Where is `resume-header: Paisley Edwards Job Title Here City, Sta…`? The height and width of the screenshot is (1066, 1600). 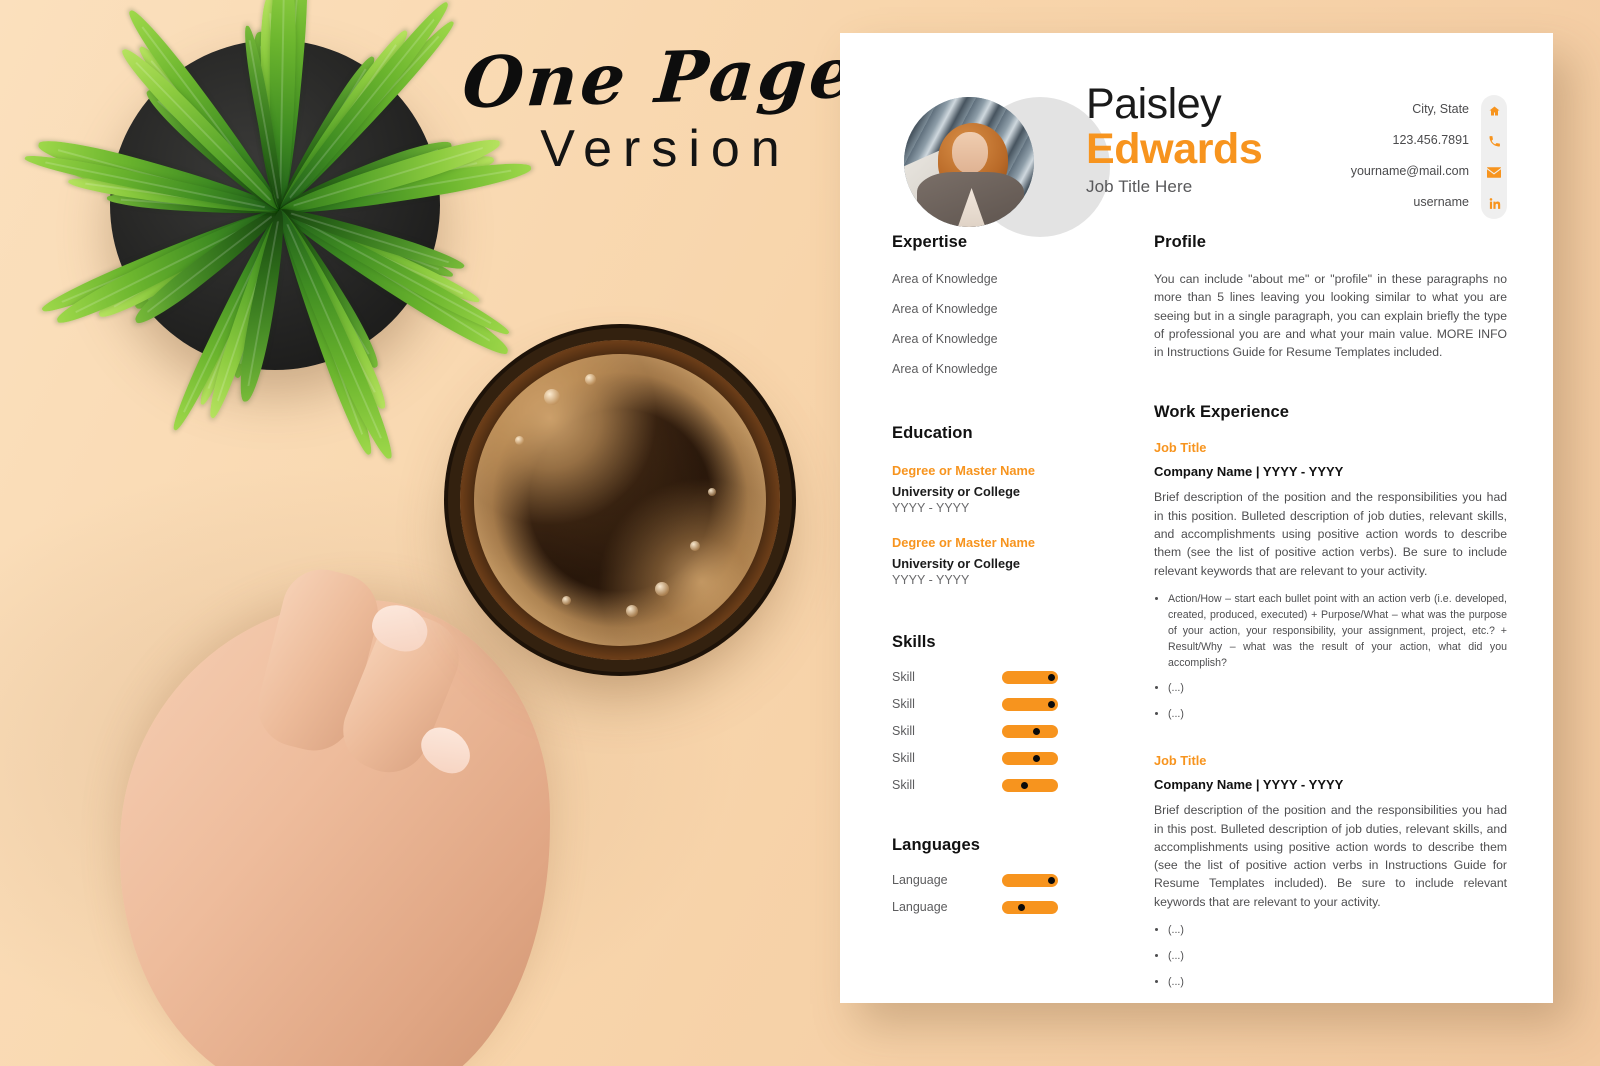 resume-header: Paisley Edwards Job Title Here City, Sta… is located at coordinates (1196, 135).